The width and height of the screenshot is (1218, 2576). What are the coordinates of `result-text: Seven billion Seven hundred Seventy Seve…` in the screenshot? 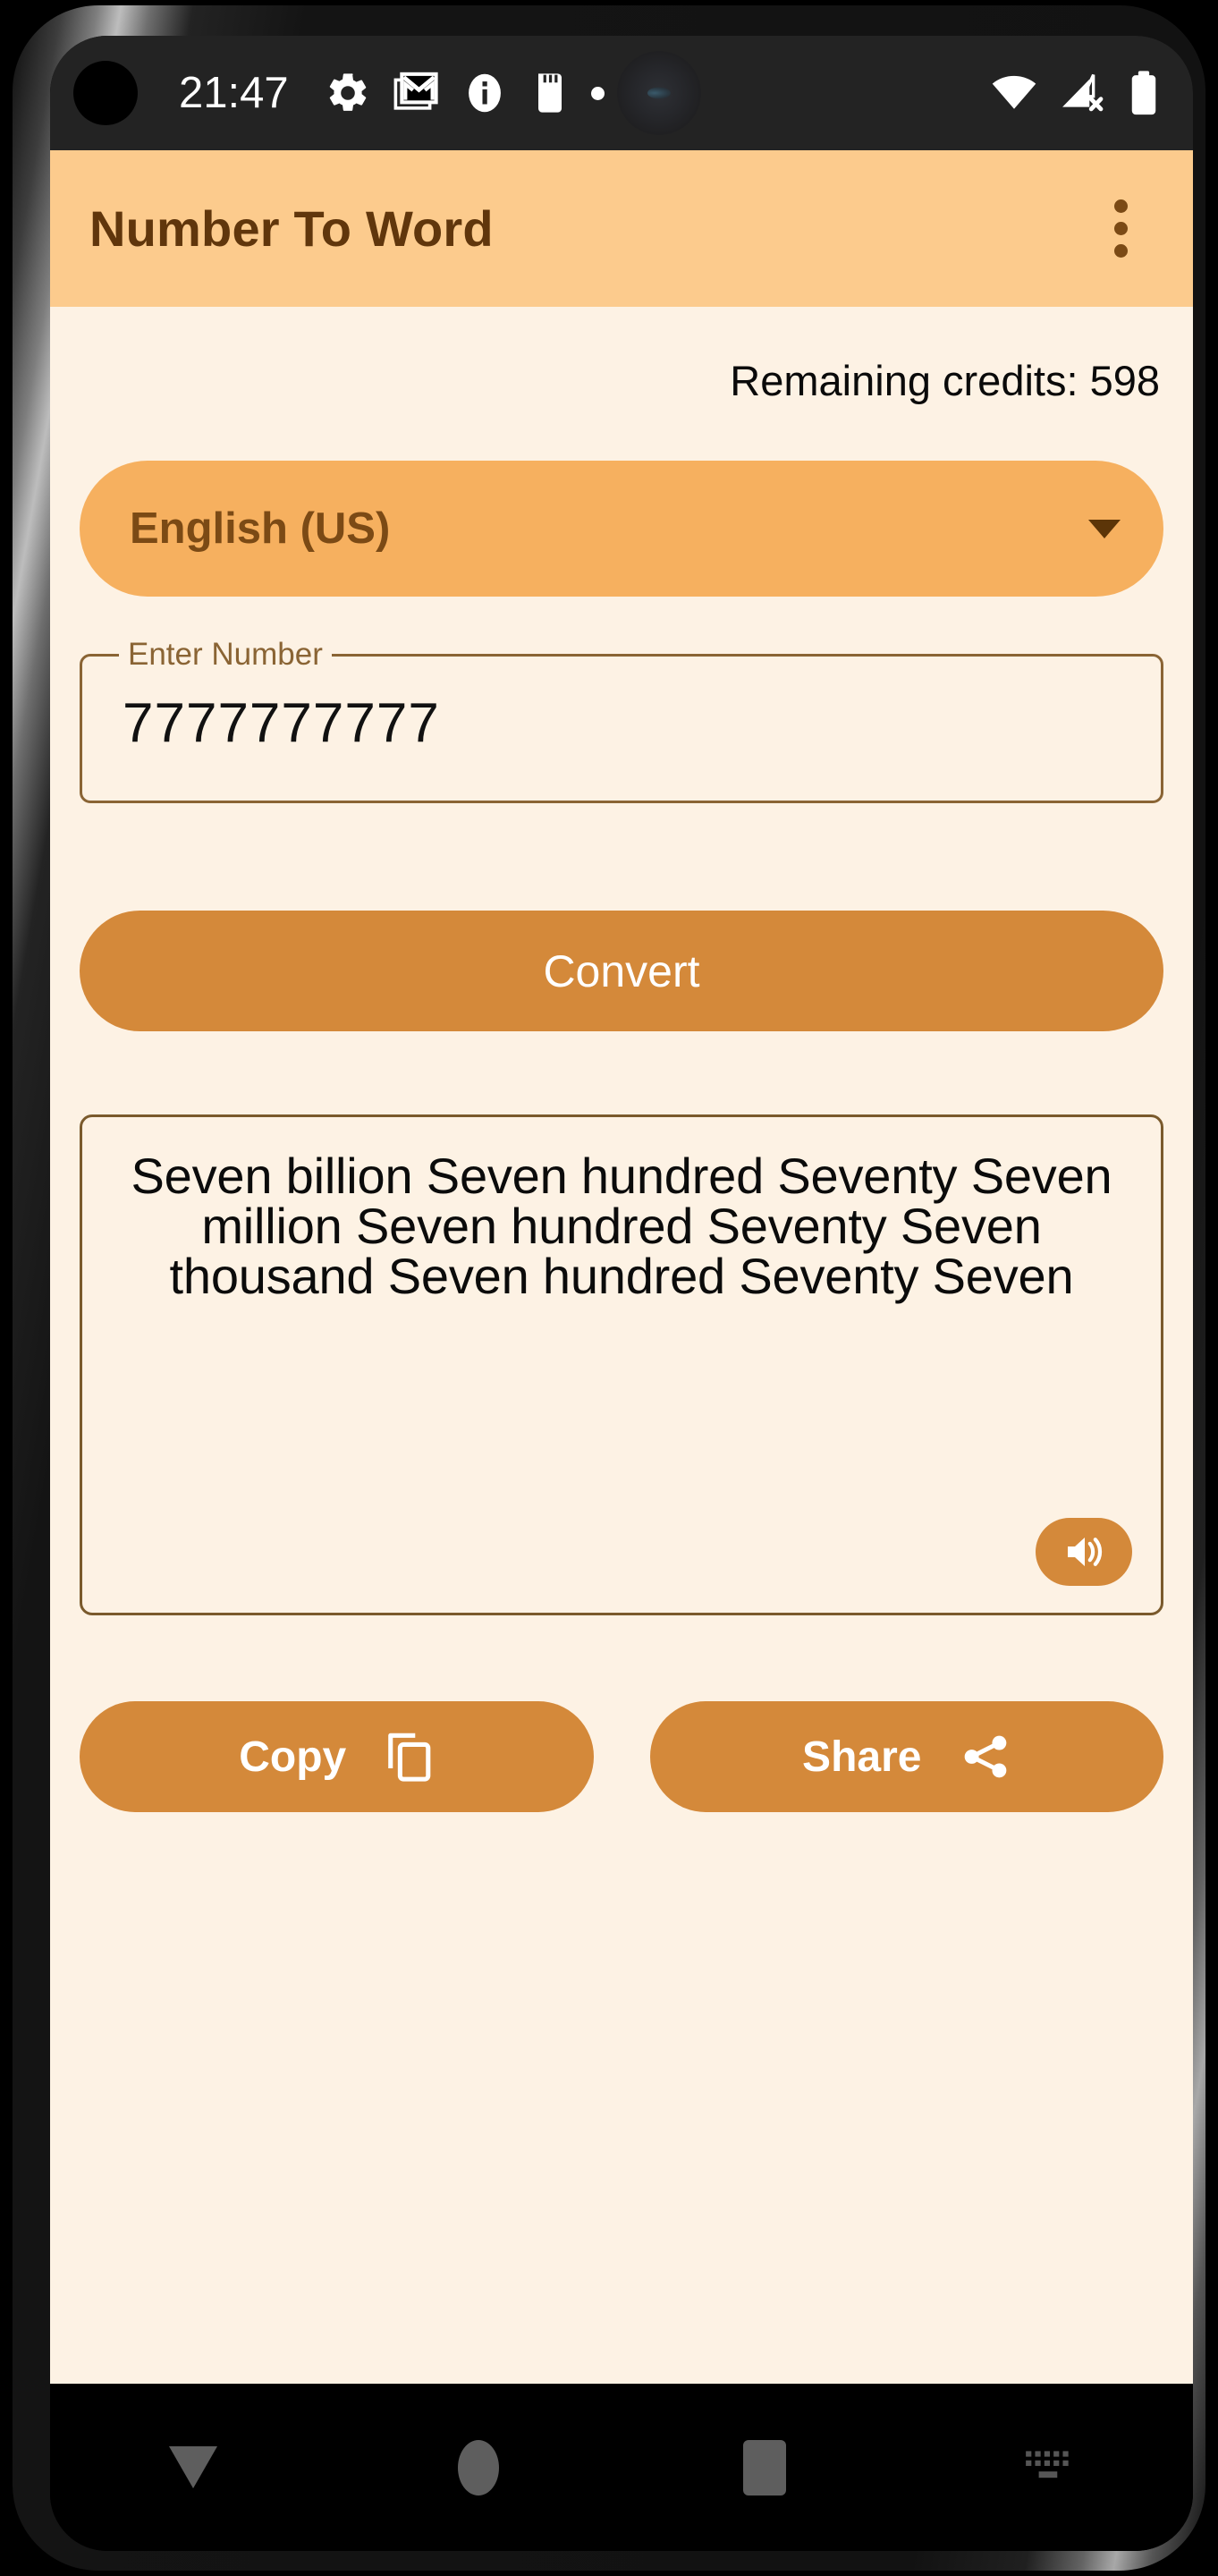 It's located at (621, 1226).